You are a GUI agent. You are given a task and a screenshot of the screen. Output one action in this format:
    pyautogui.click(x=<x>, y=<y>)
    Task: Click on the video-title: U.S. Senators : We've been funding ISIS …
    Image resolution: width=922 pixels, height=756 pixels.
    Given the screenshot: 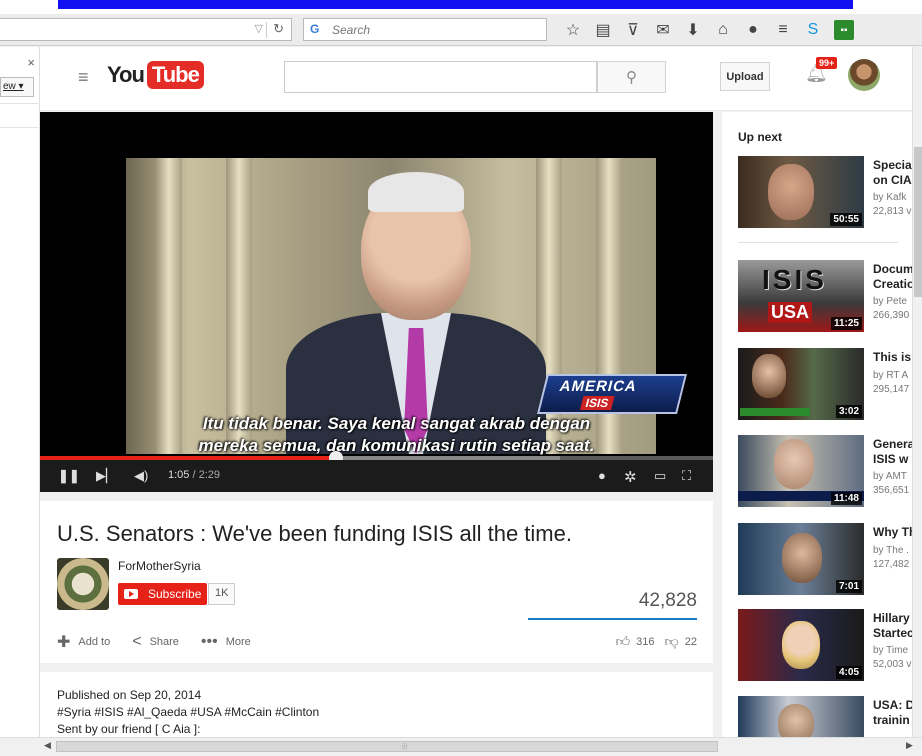 What is the action you would take?
    pyautogui.click(x=314, y=533)
    